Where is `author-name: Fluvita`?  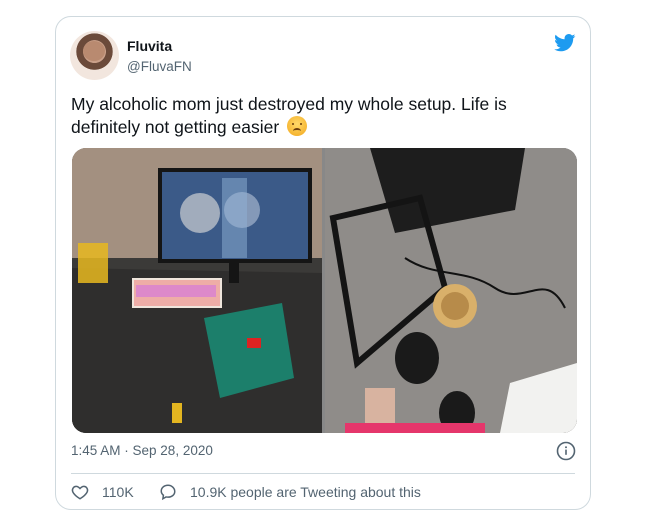 author-name: Fluvita is located at coordinates (149, 46).